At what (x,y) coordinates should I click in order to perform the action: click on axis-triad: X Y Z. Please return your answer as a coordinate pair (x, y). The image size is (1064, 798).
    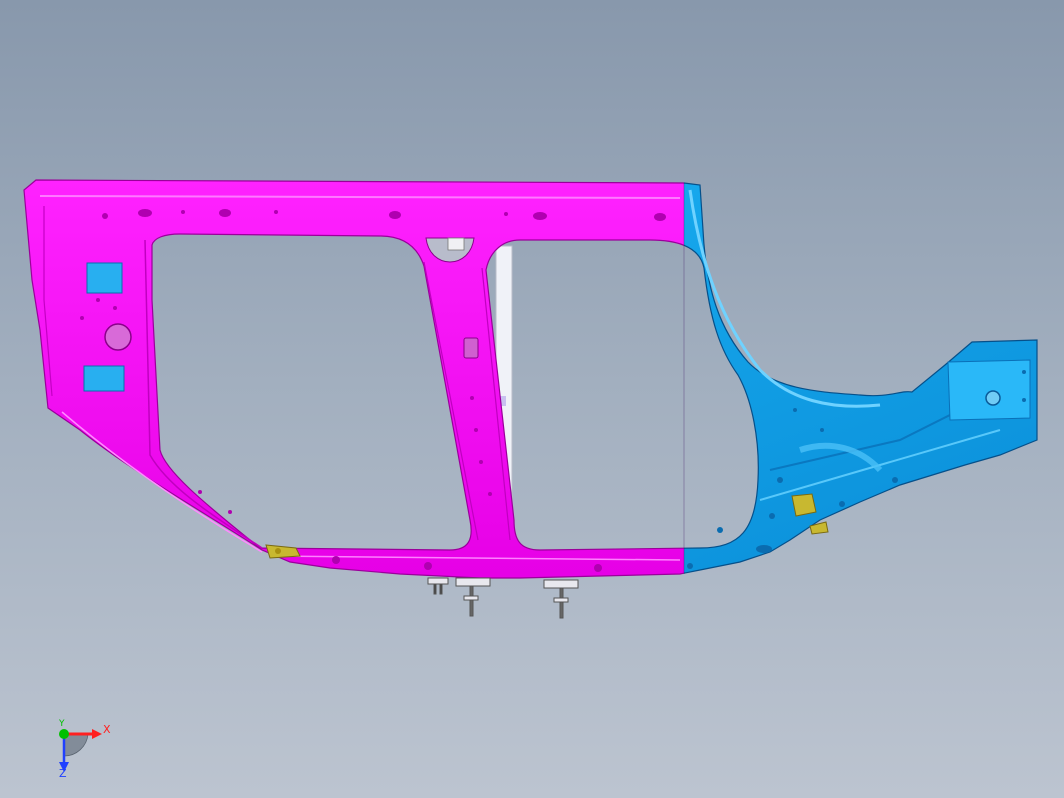
    Looking at the image, I should click on (83, 751).